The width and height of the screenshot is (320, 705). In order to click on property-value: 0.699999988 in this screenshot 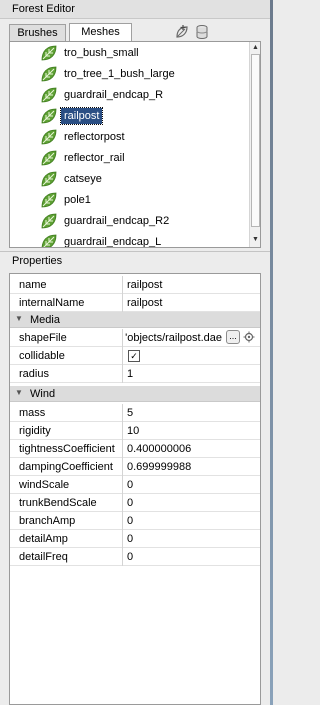, I will do `click(159, 467)`.